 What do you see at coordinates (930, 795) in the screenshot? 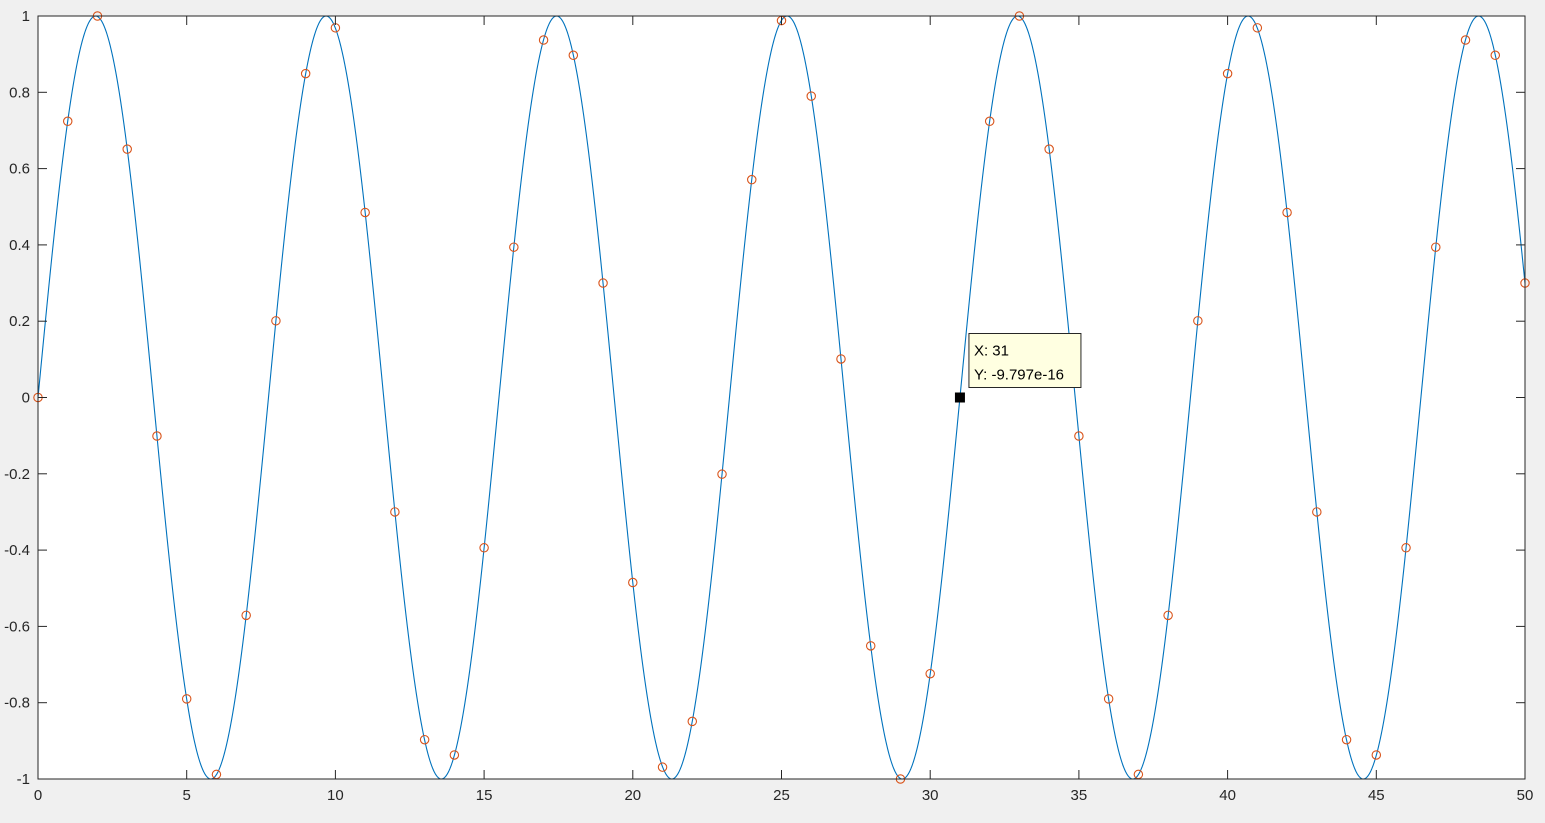
I see `x-tick-label: 30` at bounding box center [930, 795].